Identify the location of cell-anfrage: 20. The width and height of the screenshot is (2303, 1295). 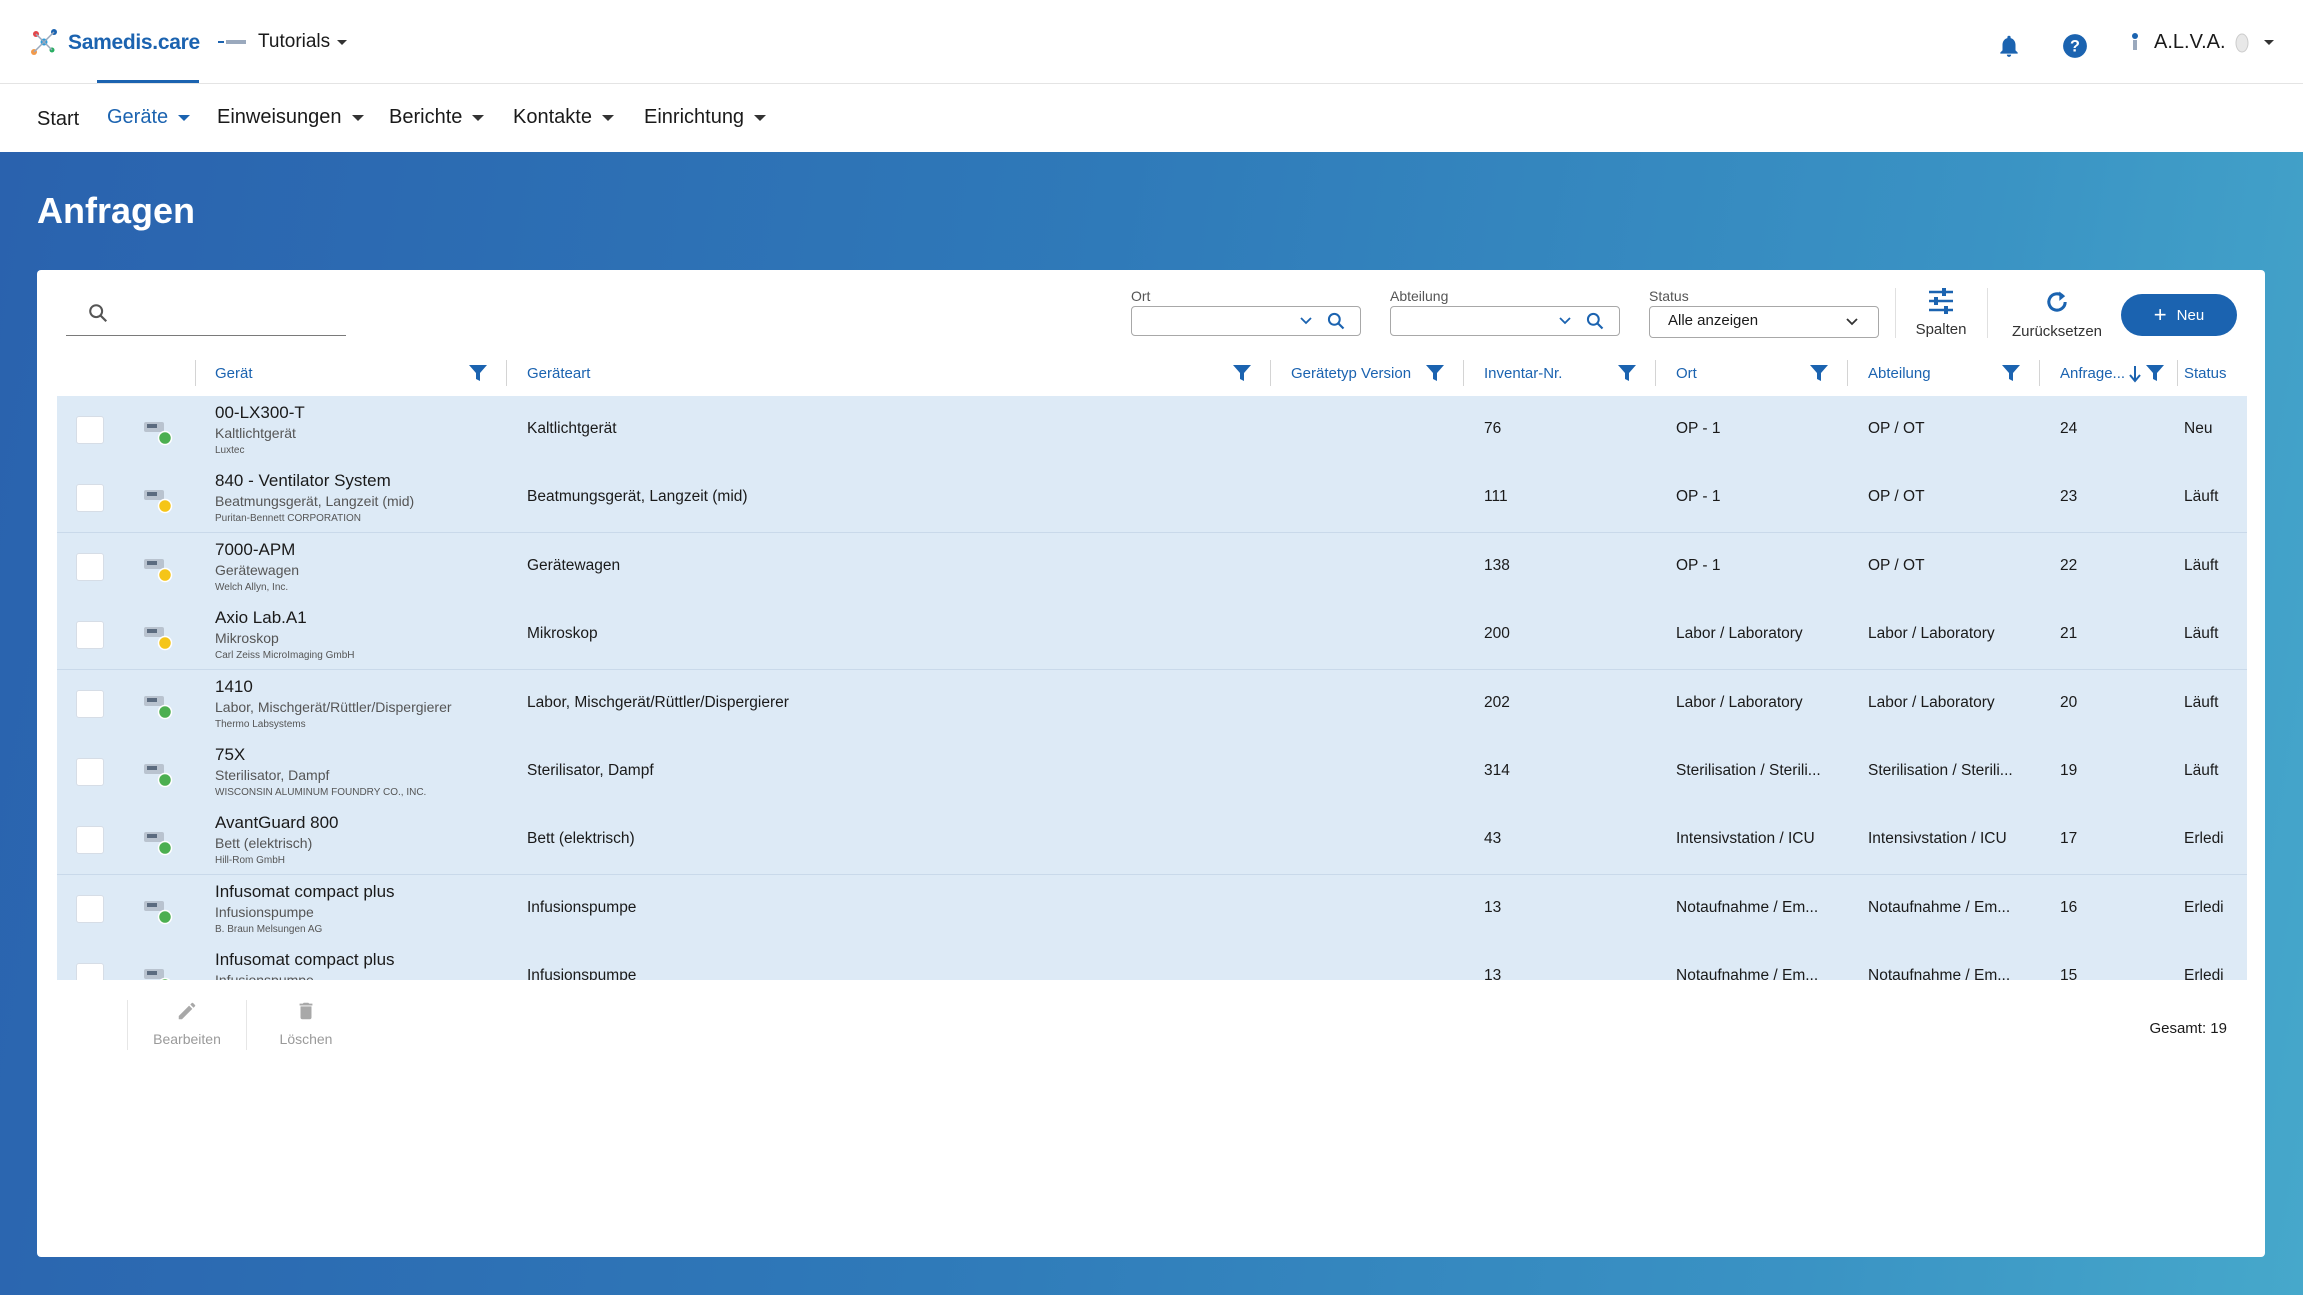
(2069, 702).